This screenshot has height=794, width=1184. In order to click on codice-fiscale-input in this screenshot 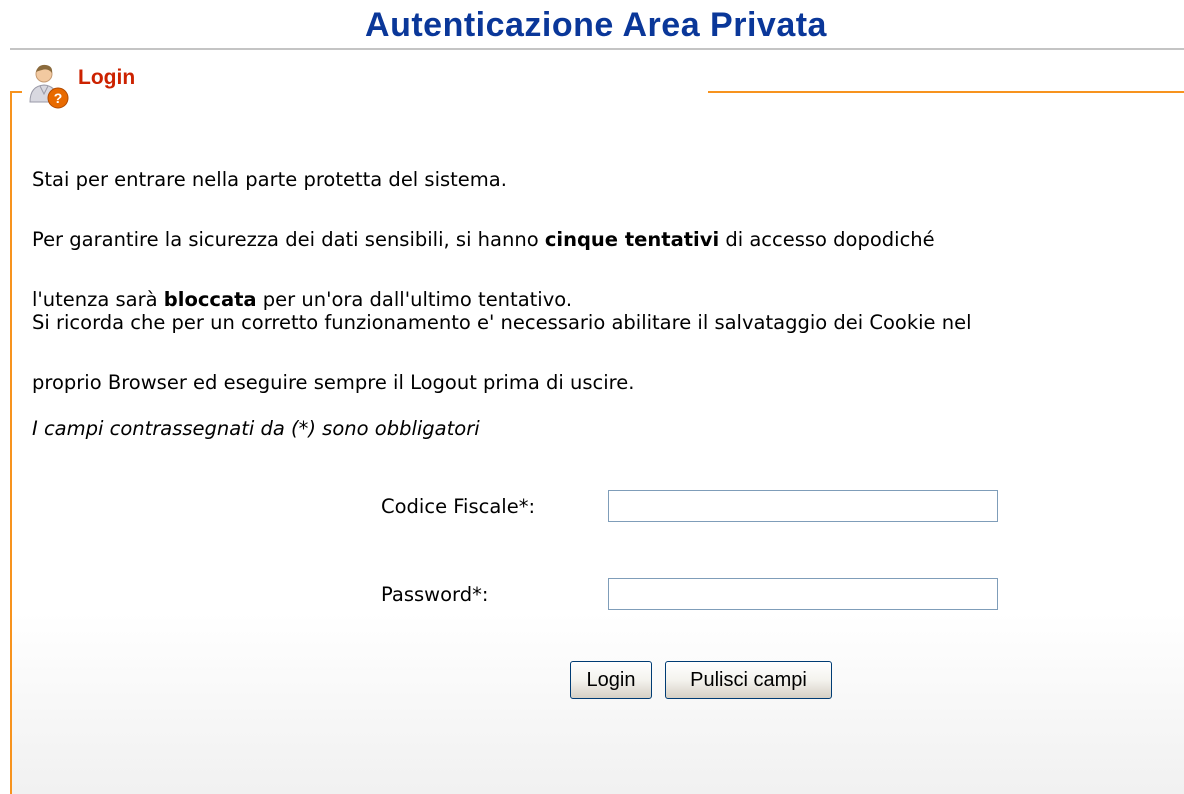, I will do `click(803, 506)`.